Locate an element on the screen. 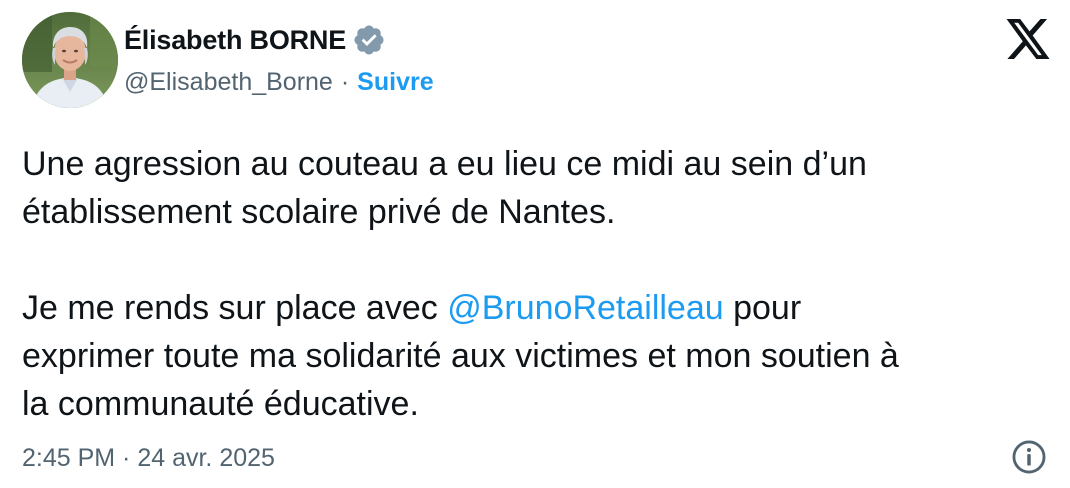 The height and width of the screenshot is (488, 1070). tweet-text-segment: Je me rends sur place avec is located at coordinates (235, 308).